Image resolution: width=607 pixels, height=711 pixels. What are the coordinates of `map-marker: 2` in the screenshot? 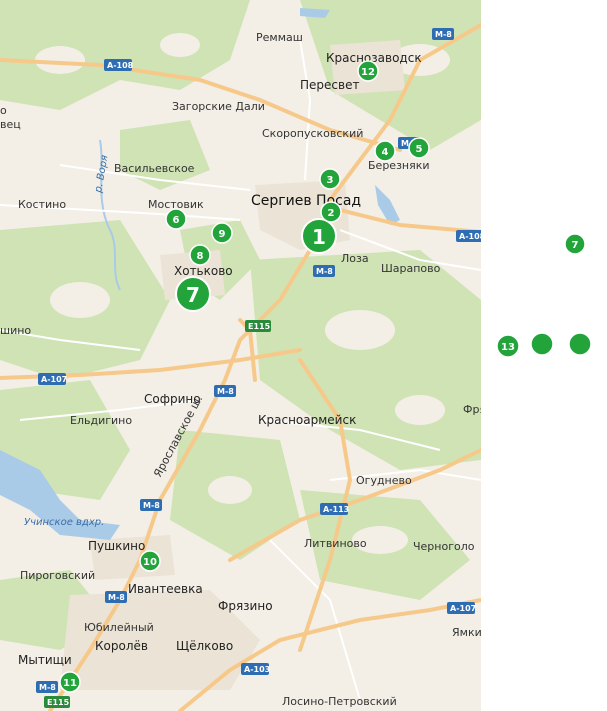 It's located at (331, 212).